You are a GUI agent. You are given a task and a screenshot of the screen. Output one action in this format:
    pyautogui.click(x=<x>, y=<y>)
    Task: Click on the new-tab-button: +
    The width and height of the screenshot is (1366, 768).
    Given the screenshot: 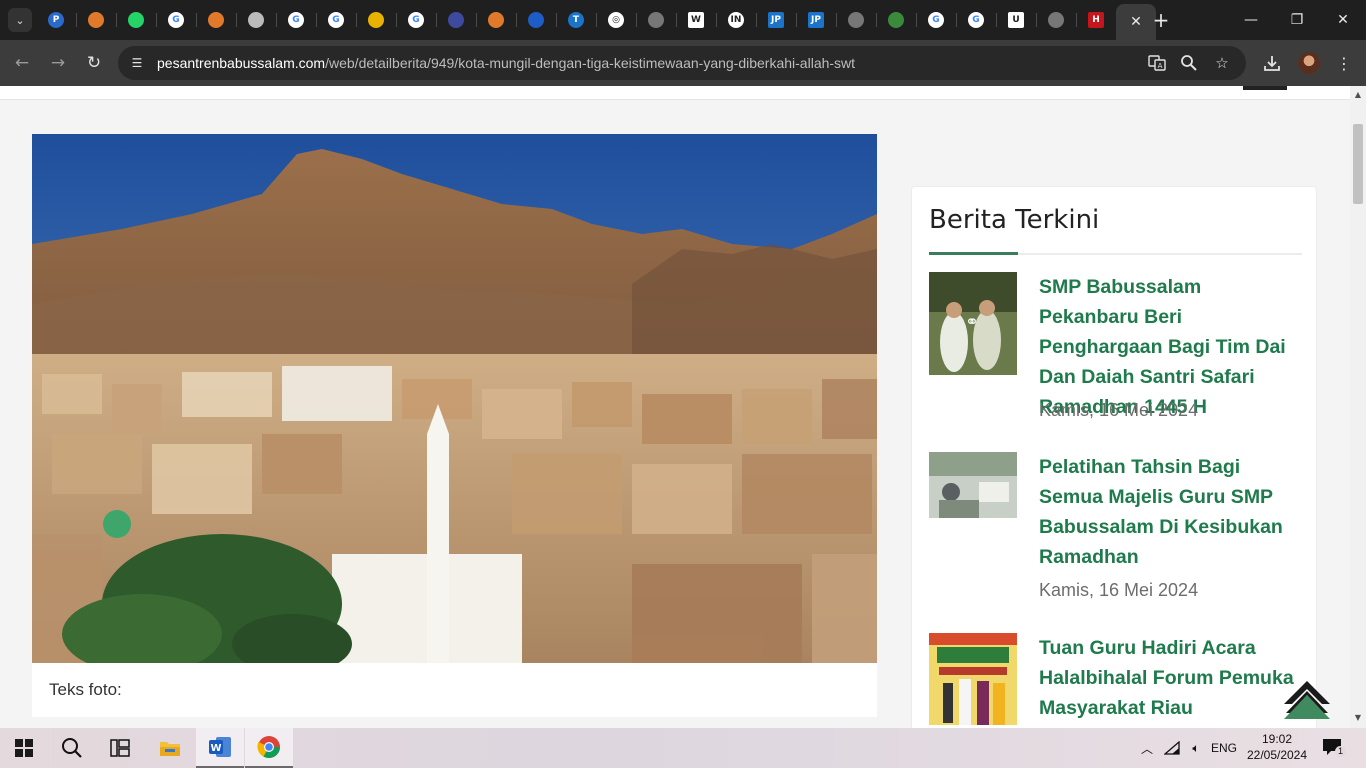 What is the action you would take?
    pyautogui.click(x=1161, y=20)
    